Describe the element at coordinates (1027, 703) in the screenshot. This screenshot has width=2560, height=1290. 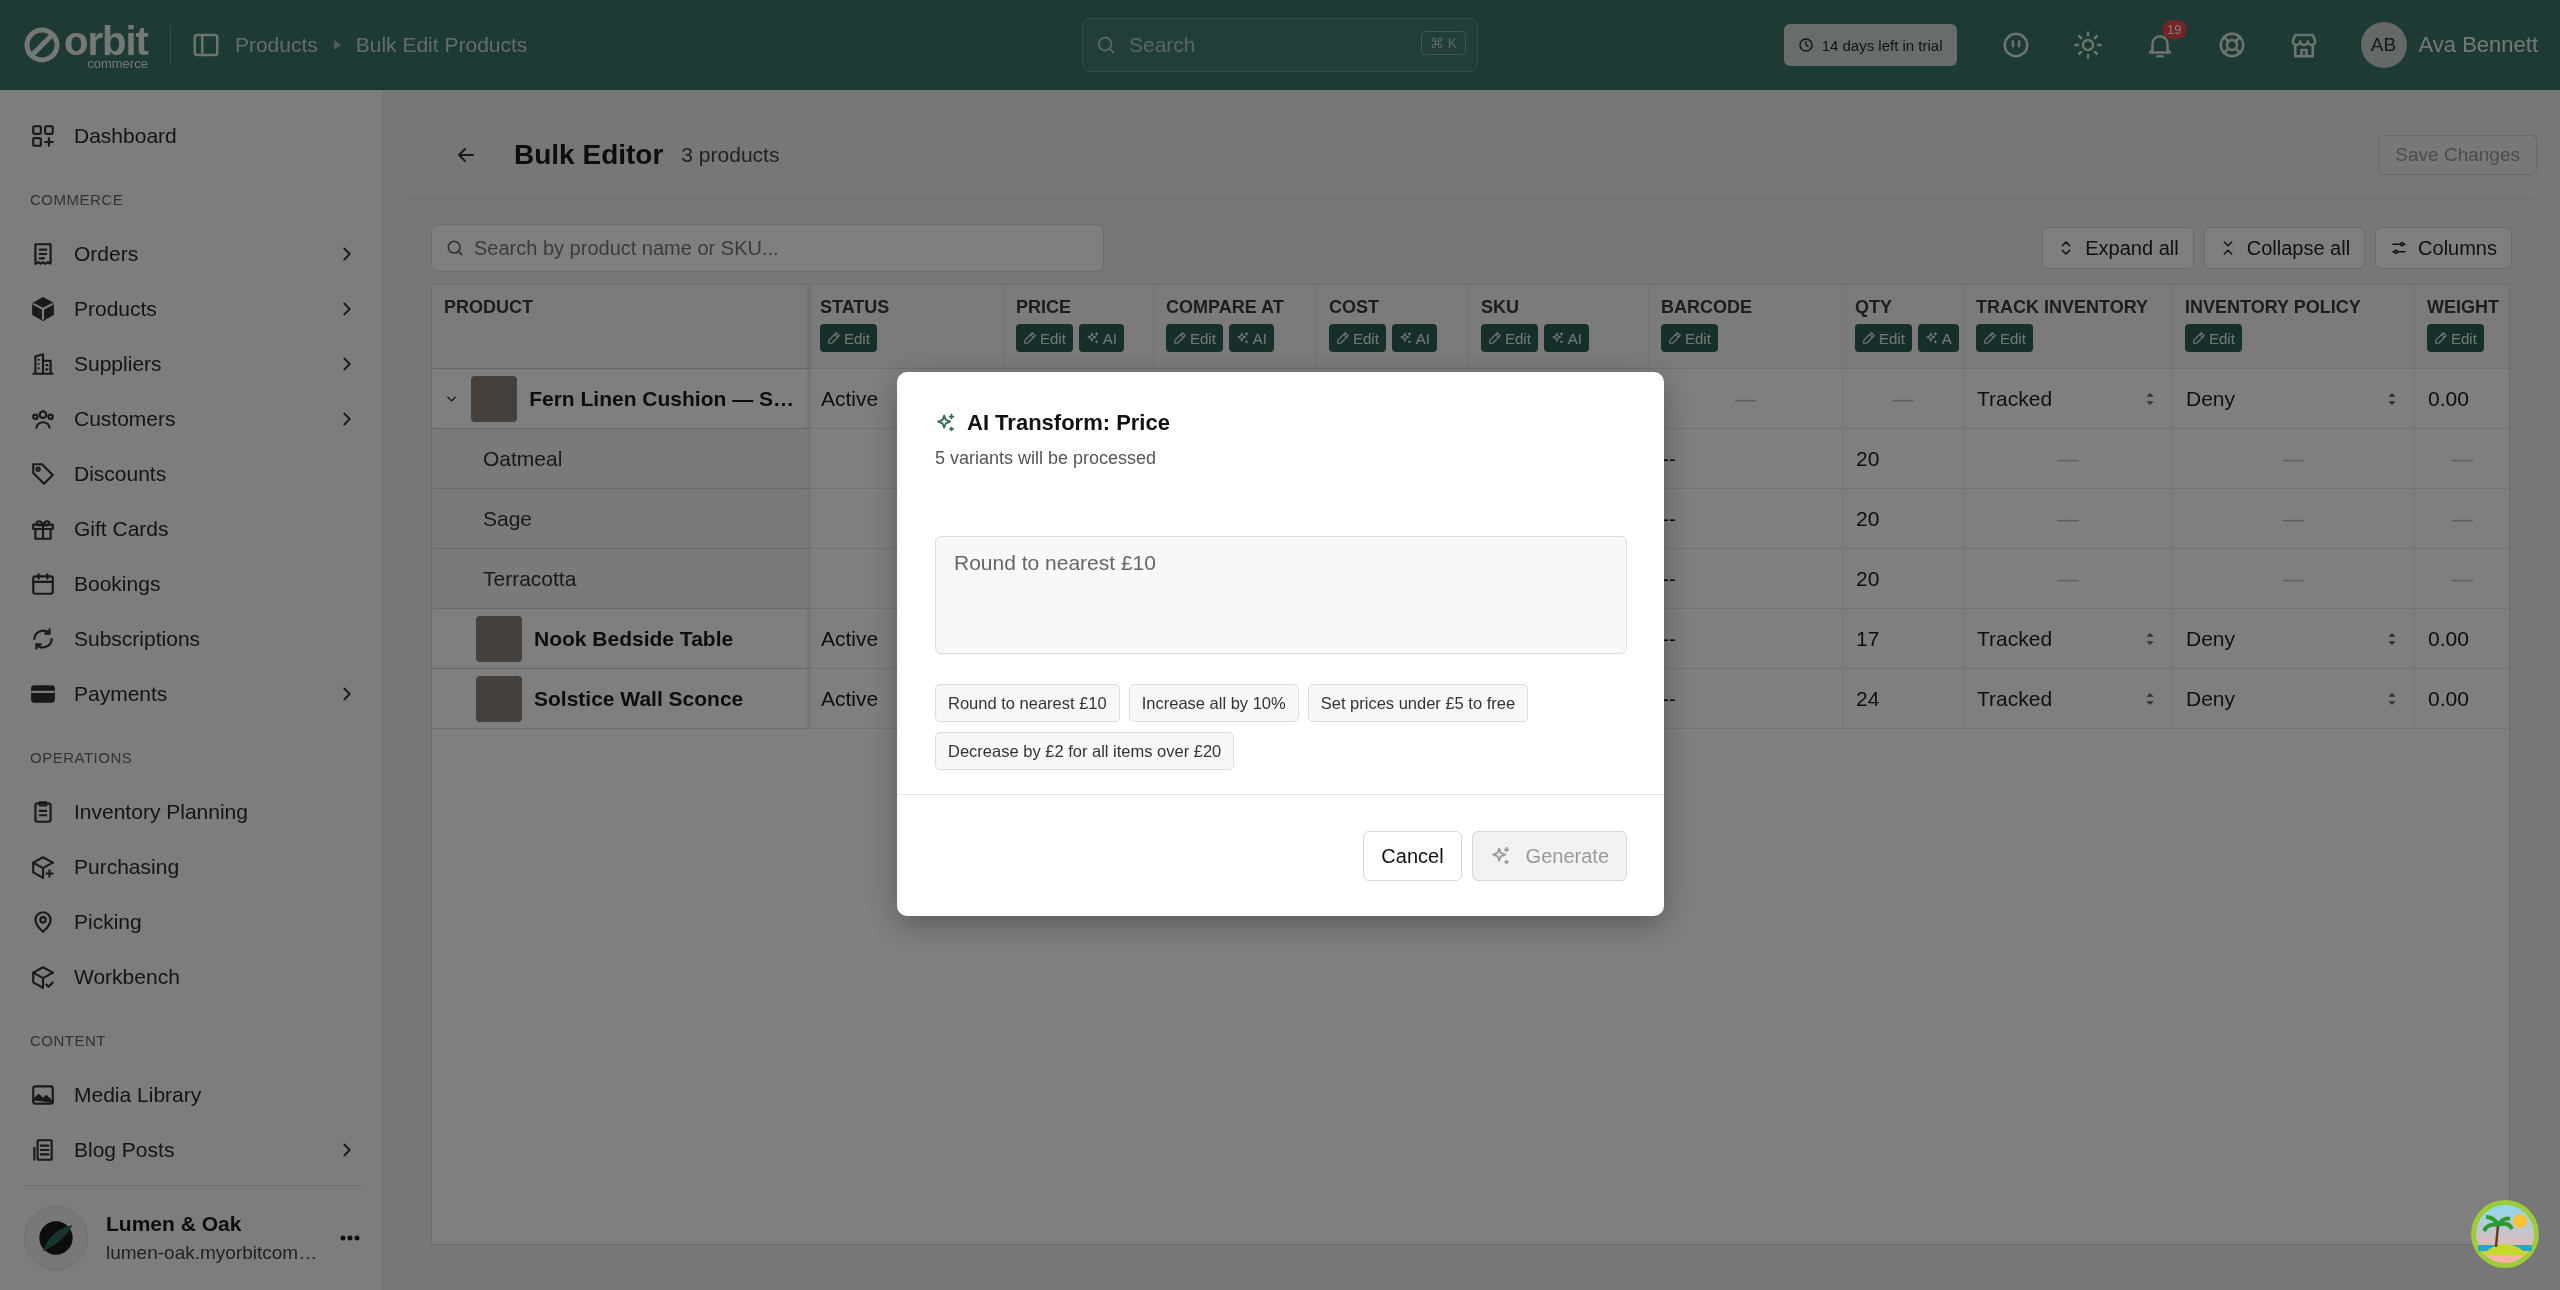
I see `suggestion-chip: Round to nearest £10` at that location.